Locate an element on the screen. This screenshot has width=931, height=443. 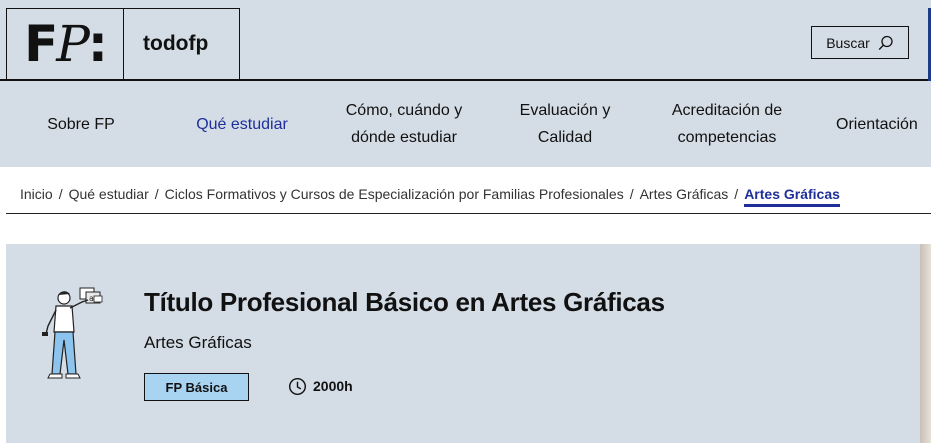
fp-logo-text: FP: is located at coordinates (66, 44).